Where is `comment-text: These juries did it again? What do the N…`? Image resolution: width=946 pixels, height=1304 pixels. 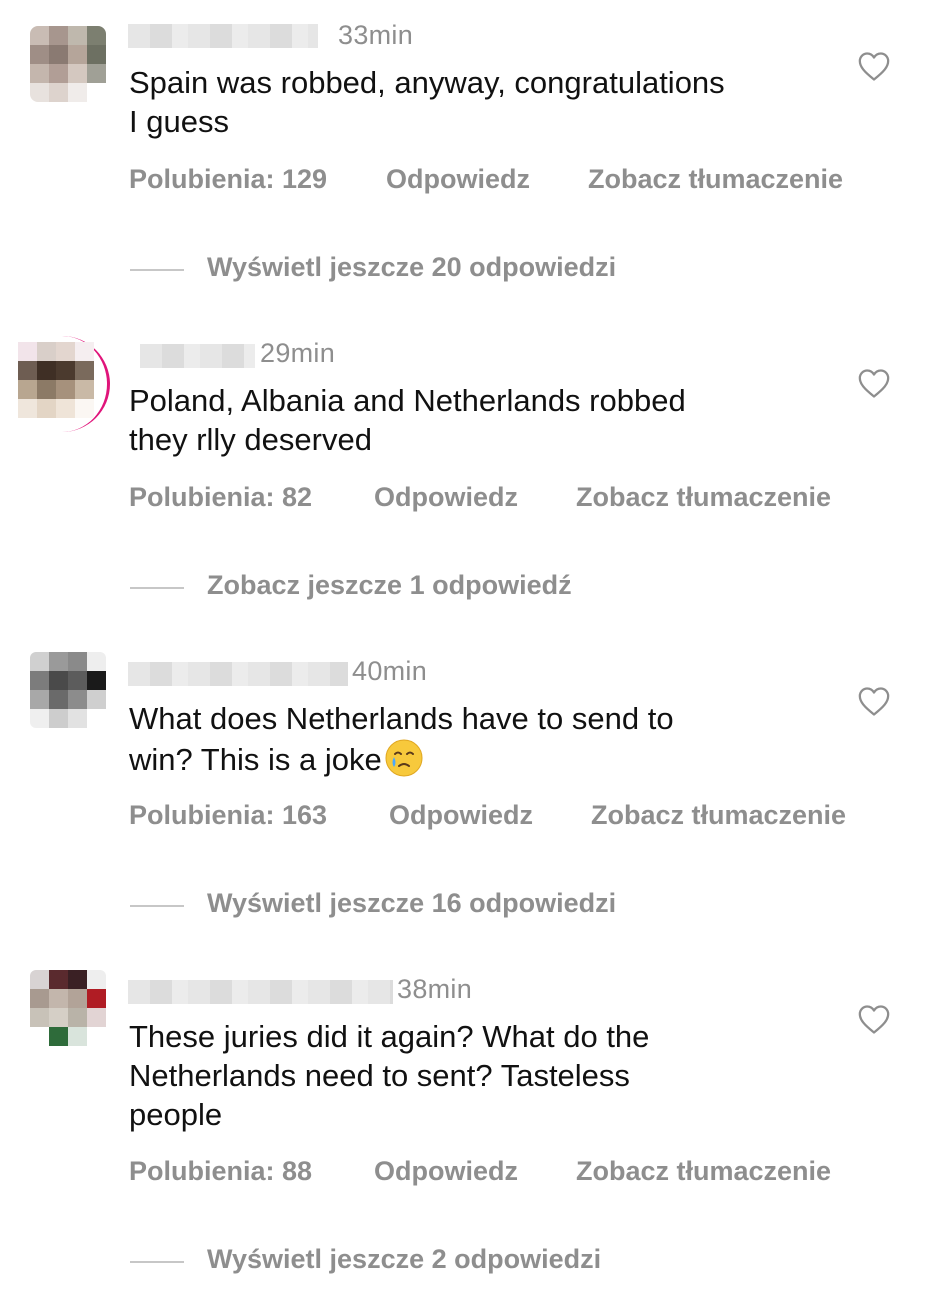 comment-text: These juries did it again? What do the N… is located at coordinates (389, 1075).